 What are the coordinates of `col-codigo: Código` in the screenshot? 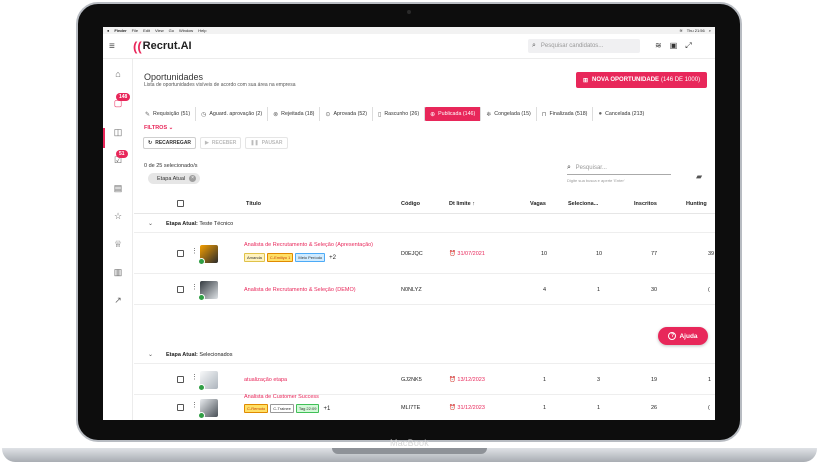 It's located at (410, 204).